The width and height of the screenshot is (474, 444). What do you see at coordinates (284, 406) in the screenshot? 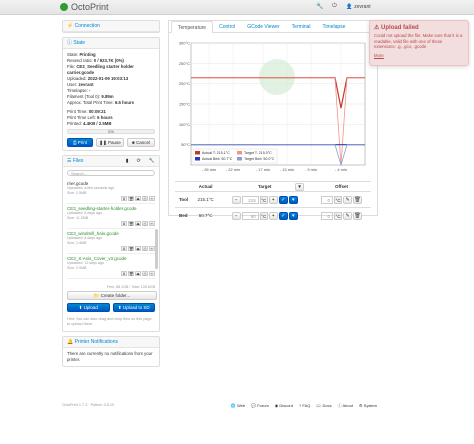
I see `footer-link-discord: ◉ Discord` at bounding box center [284, 406].